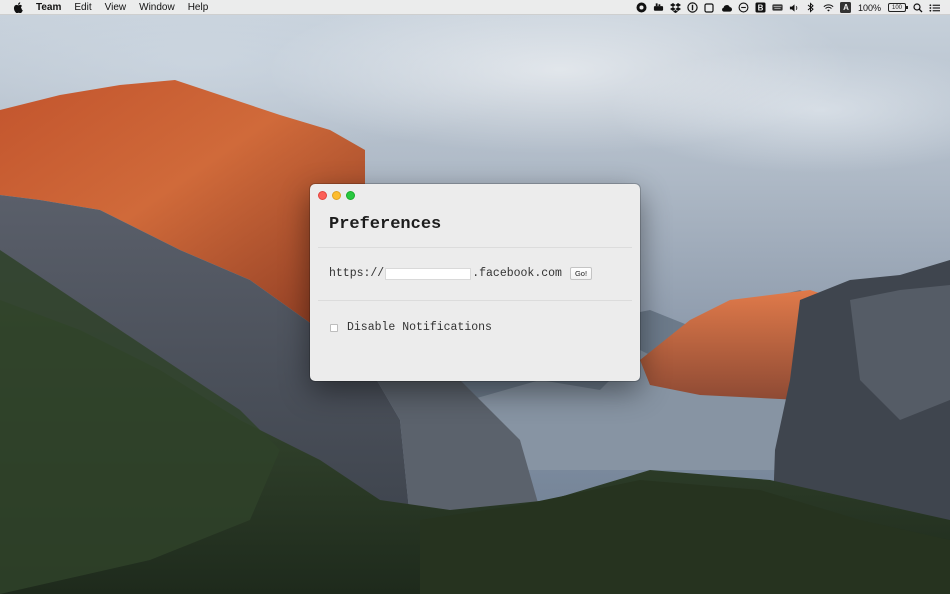 Image resolution: width=950 pixels, height=594 pixels. What do you see at coordinates (419, 327) in the screenshot?
I see `disable-notifications-label: Disable Notifications` at bounding box center [419, 327].